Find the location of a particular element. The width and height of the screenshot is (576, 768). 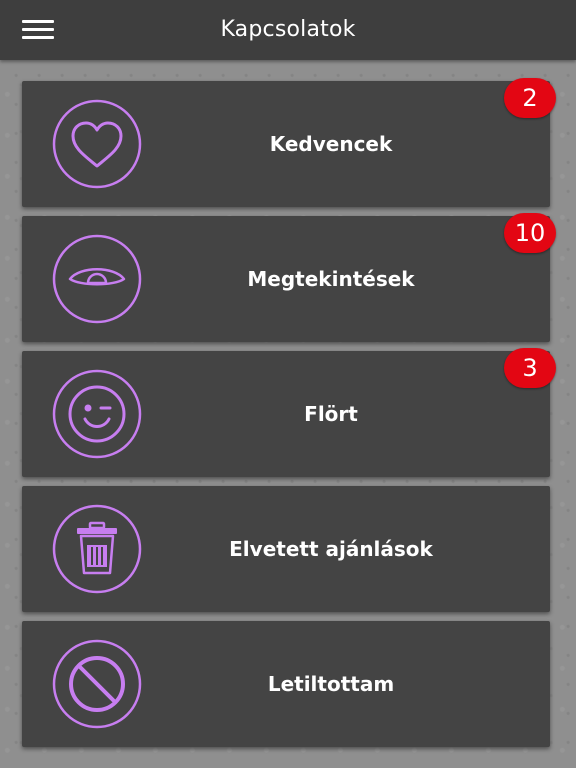

page-title: Kapcsolatok is located at coordinates (288, 29).